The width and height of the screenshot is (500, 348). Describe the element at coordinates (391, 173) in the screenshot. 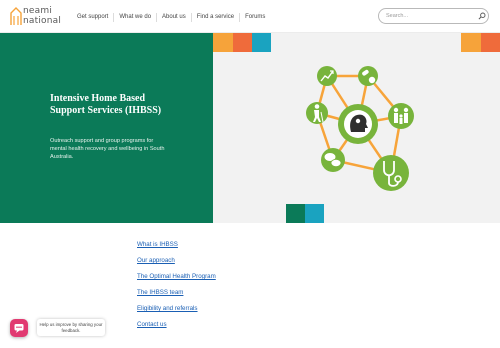

I see `stethoscope-icon` at that location.